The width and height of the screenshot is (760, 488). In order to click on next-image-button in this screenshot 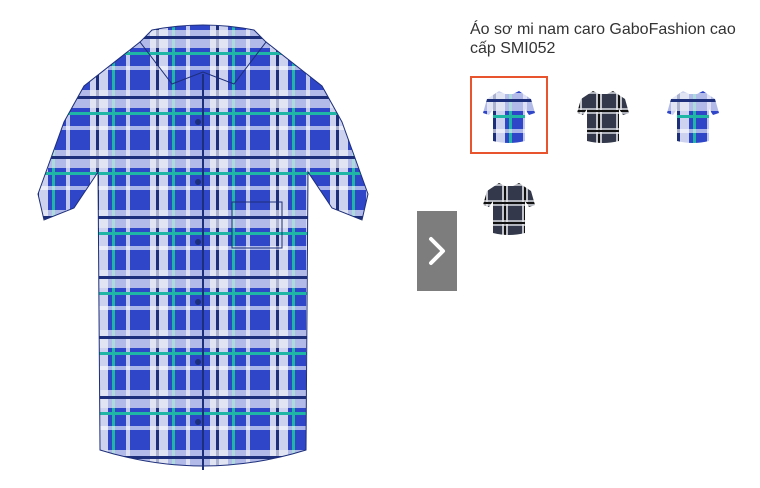, I will do `click(437, 251)`.